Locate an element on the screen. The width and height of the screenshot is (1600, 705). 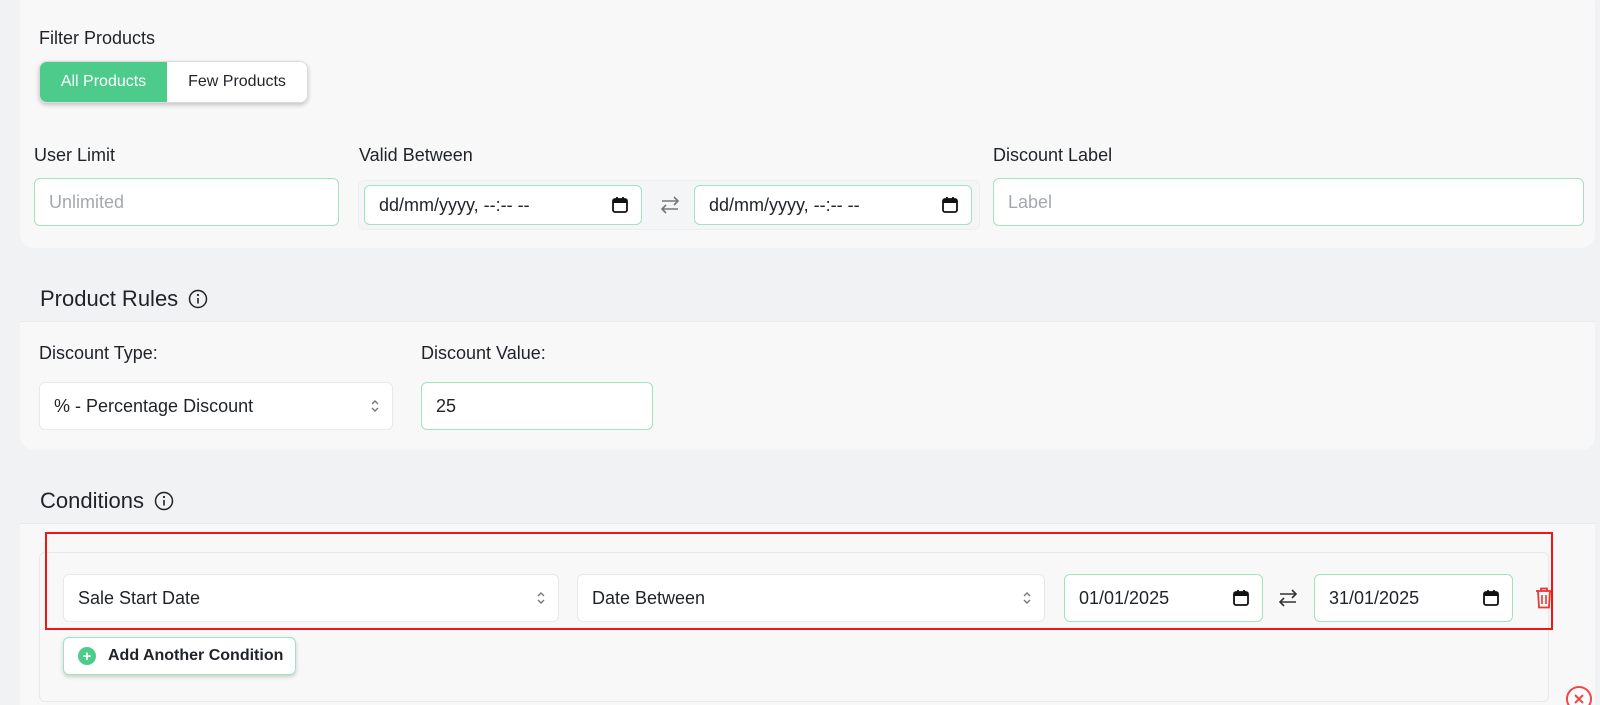
discount-type-select: % - Percentage Discount is located at coordinates (216, 406).